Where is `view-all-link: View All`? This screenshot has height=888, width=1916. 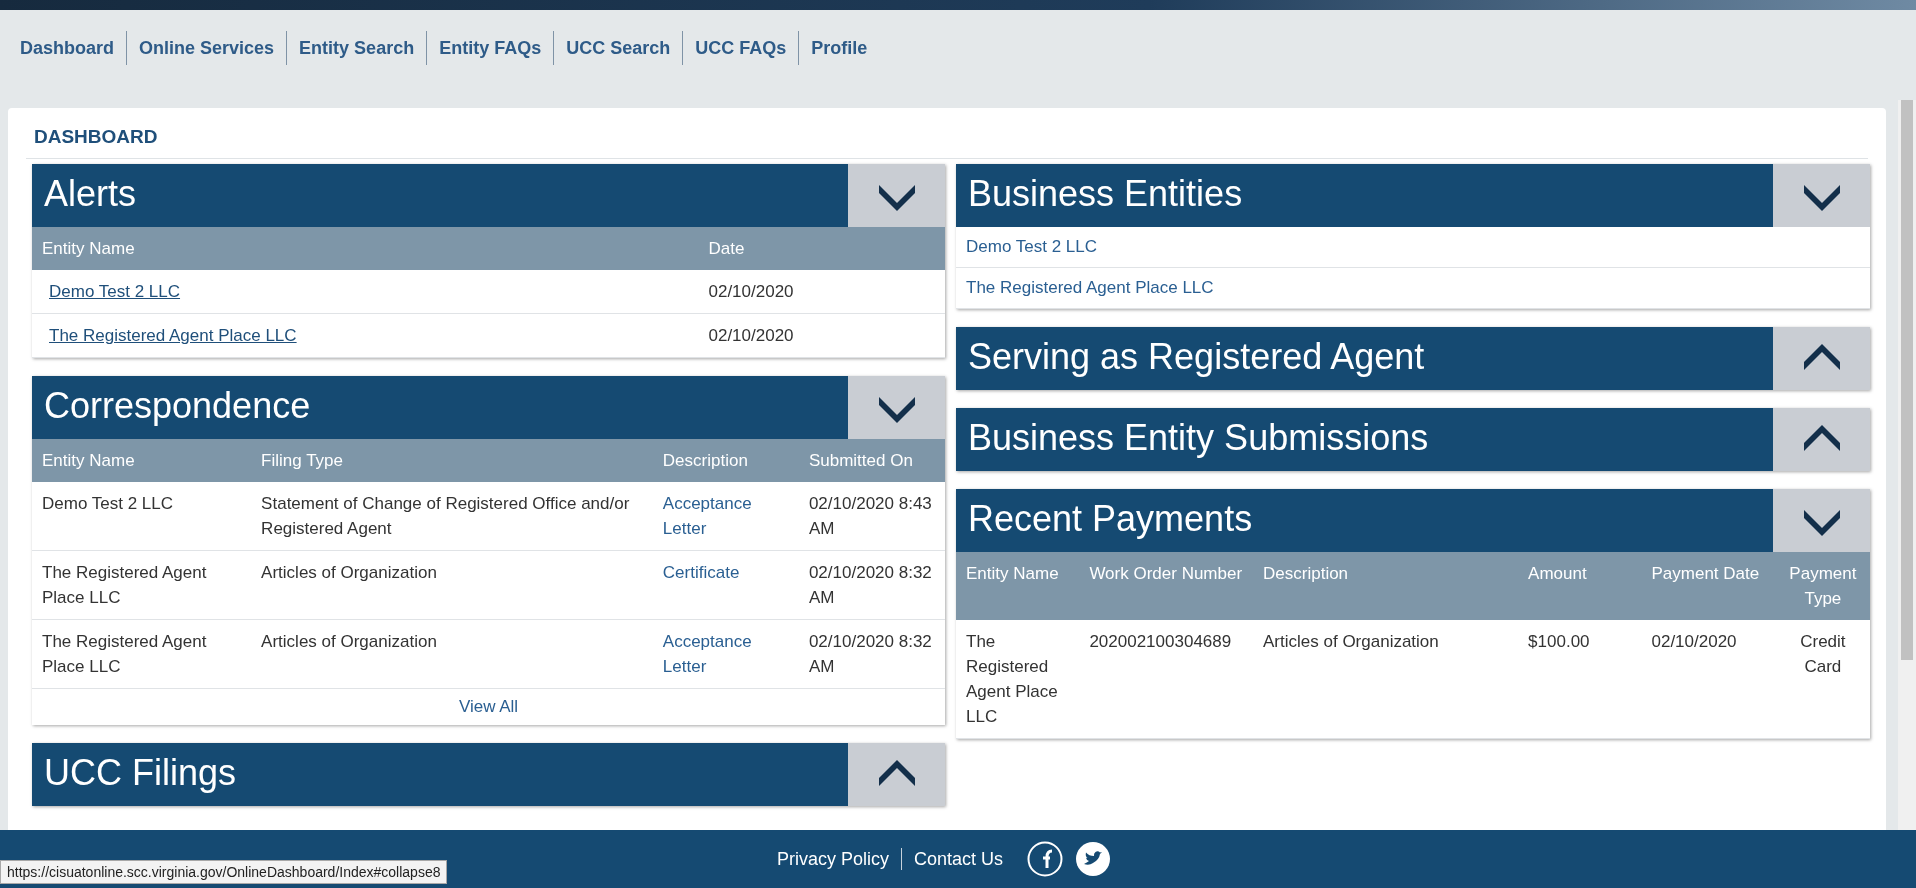 view-all-link: View All is located at coordinates (488, 706).